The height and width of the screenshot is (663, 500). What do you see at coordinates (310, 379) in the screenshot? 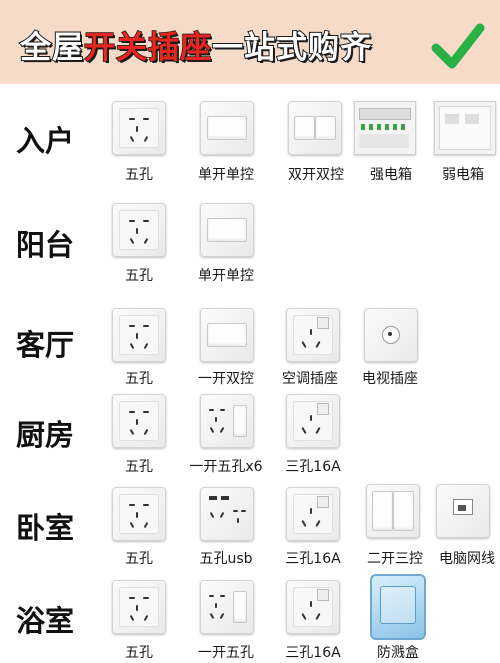
I see `item-caption: 空调插座` at bounding box center [310, 379].